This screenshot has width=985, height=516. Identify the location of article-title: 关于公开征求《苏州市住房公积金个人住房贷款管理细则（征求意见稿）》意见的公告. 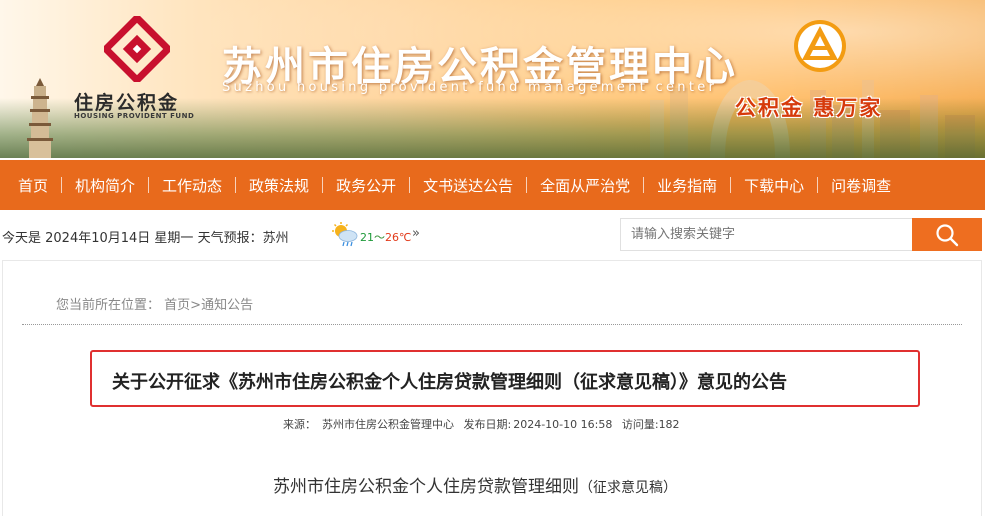
(449, 382).